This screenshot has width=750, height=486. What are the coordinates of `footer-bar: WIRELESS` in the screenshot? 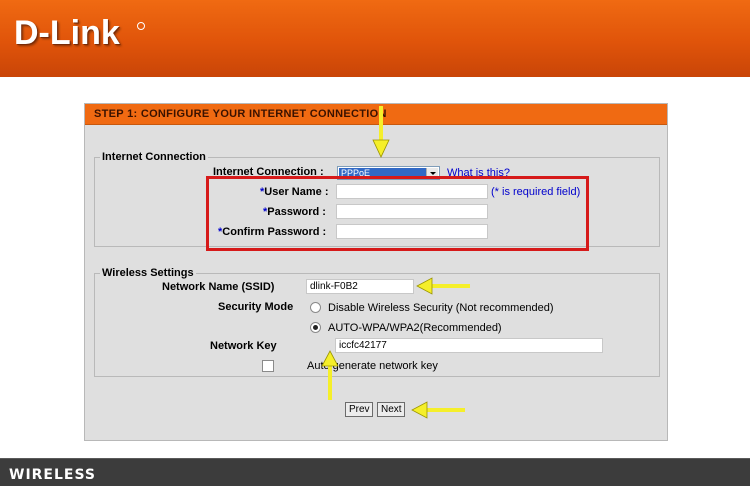 It's located at (375, 472).